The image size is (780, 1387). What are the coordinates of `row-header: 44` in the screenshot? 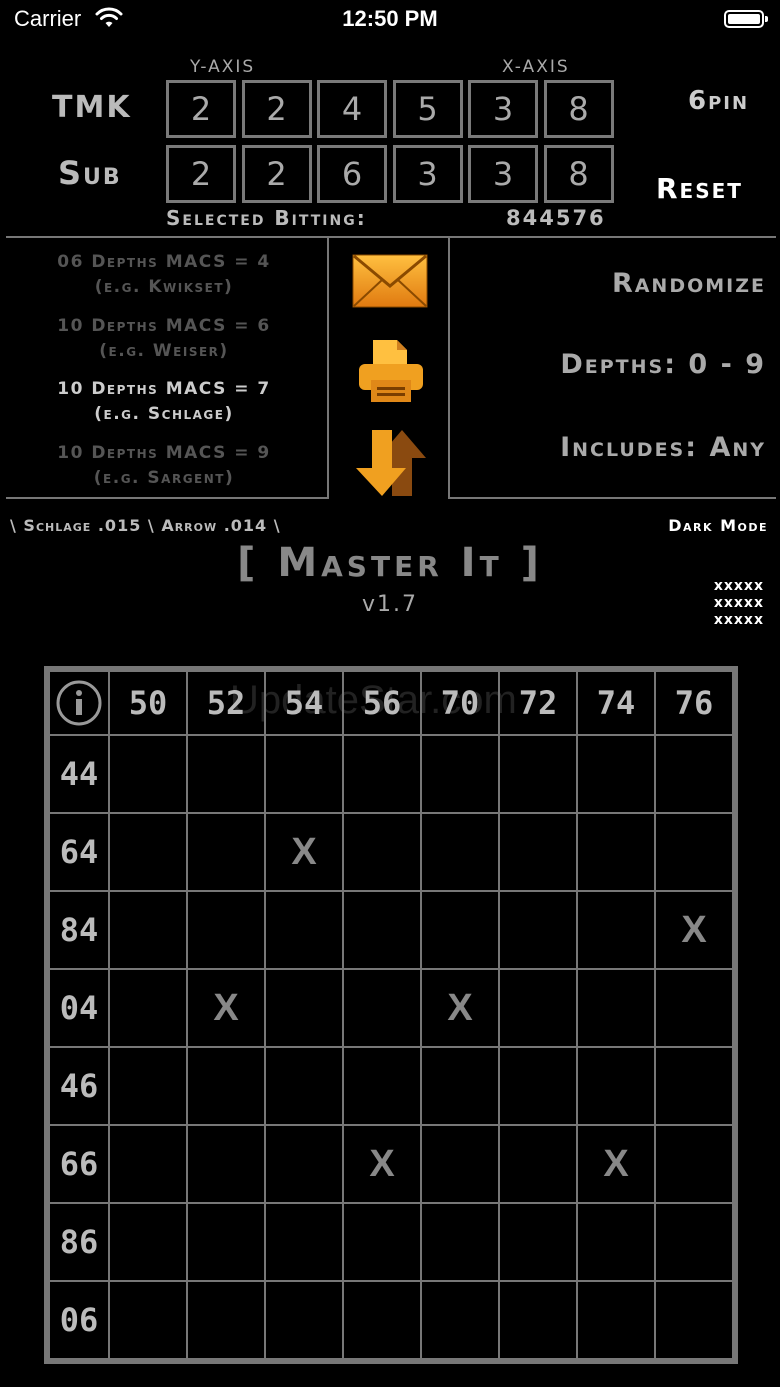 It's located at (80, 775).